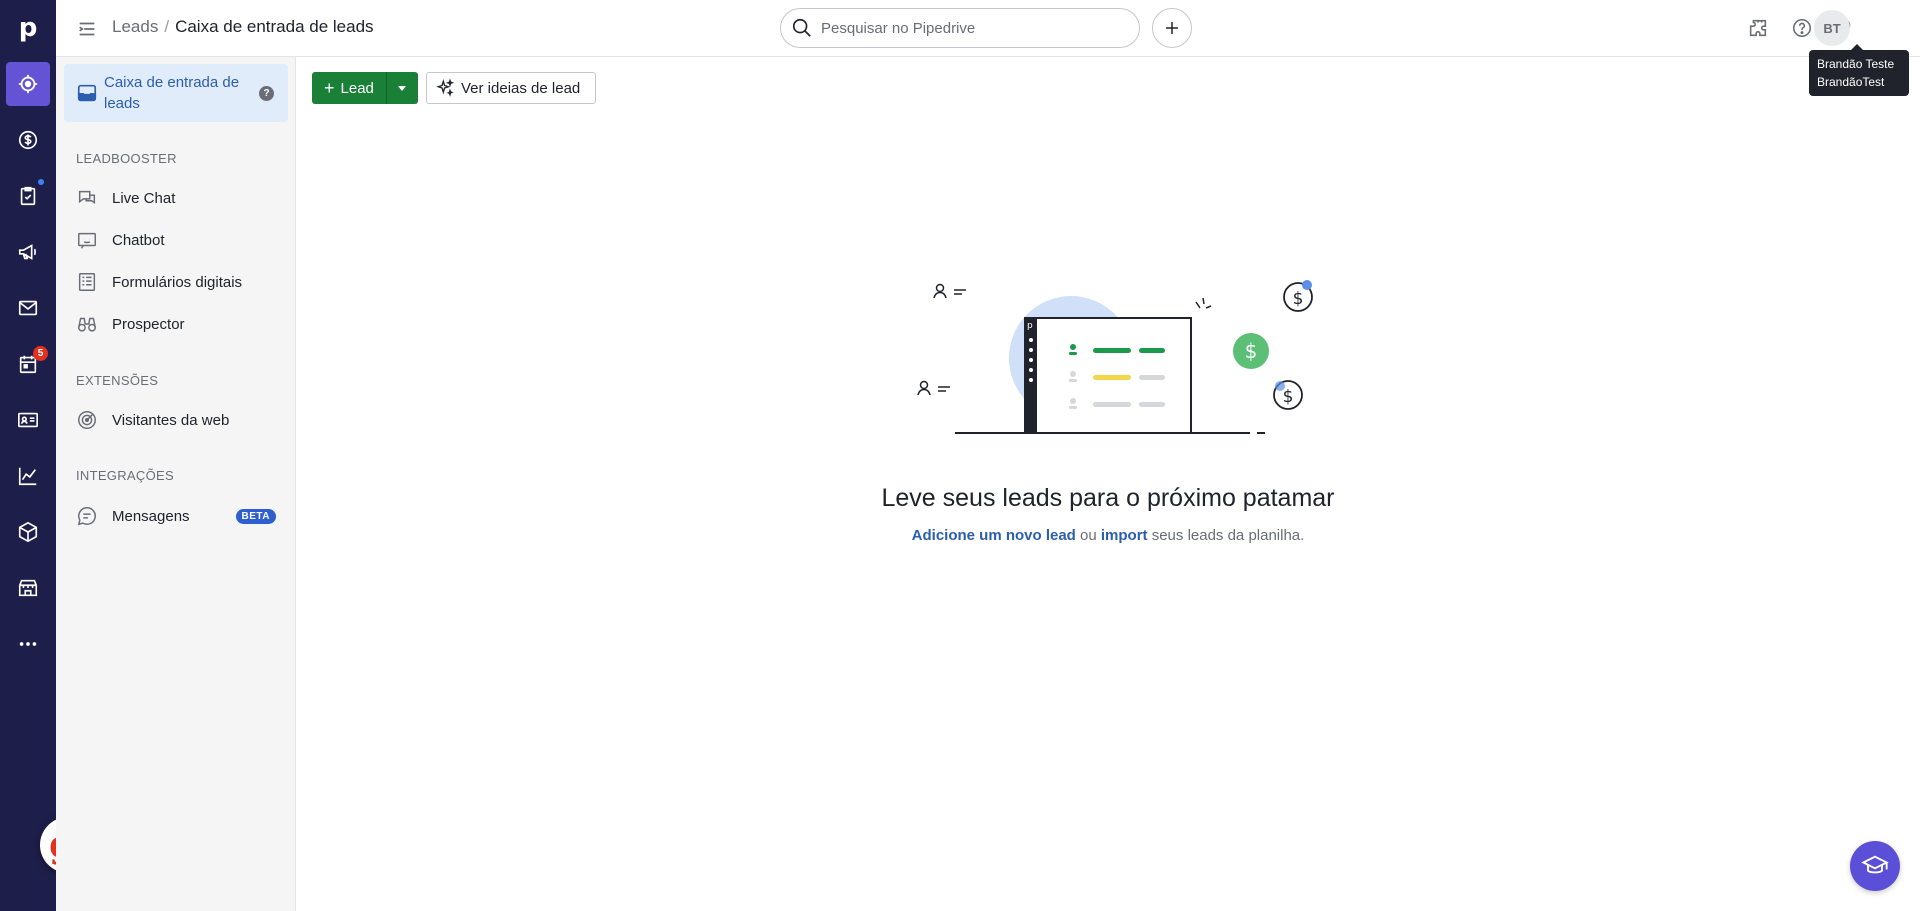 This screenshot has width=1920, height=911. I want to click on sidebar-item-prospector: Prospector, so click(176, 324).